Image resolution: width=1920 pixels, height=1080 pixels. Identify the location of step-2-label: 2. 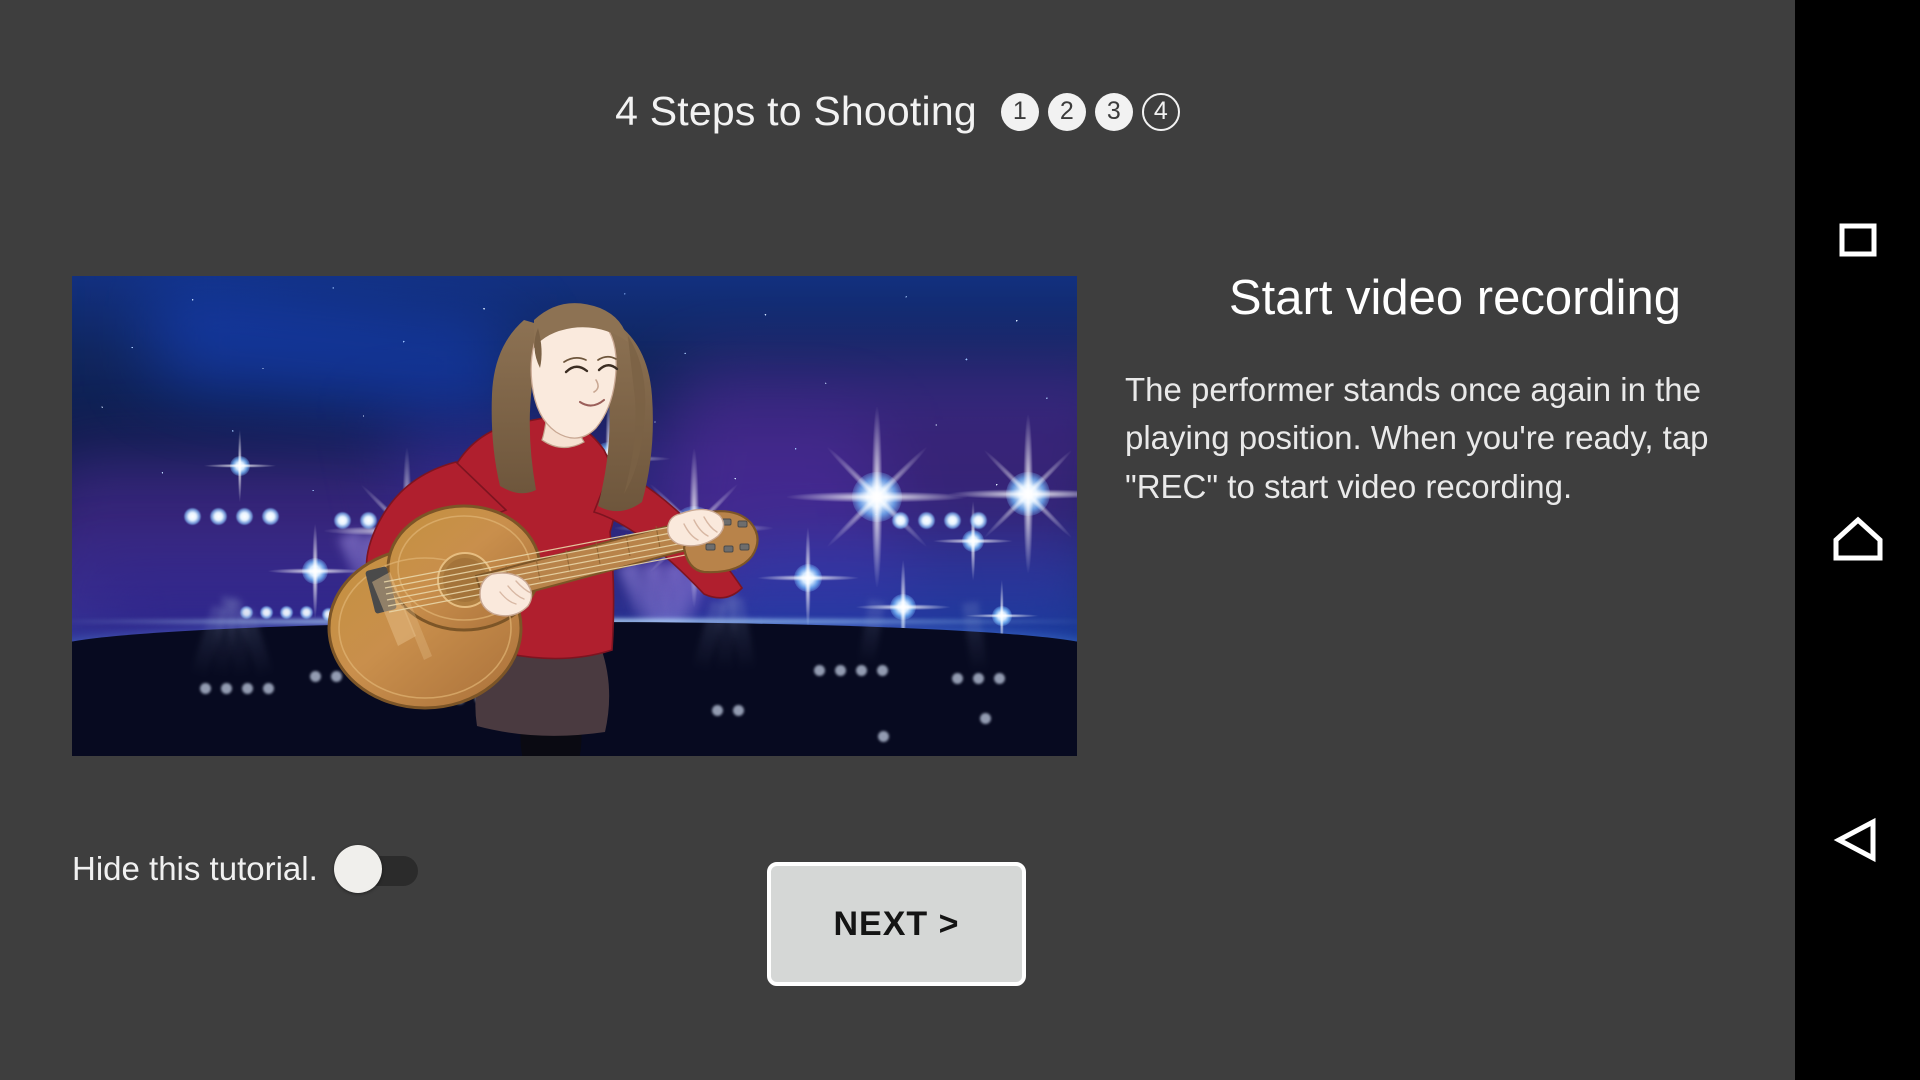
(1066, 111).